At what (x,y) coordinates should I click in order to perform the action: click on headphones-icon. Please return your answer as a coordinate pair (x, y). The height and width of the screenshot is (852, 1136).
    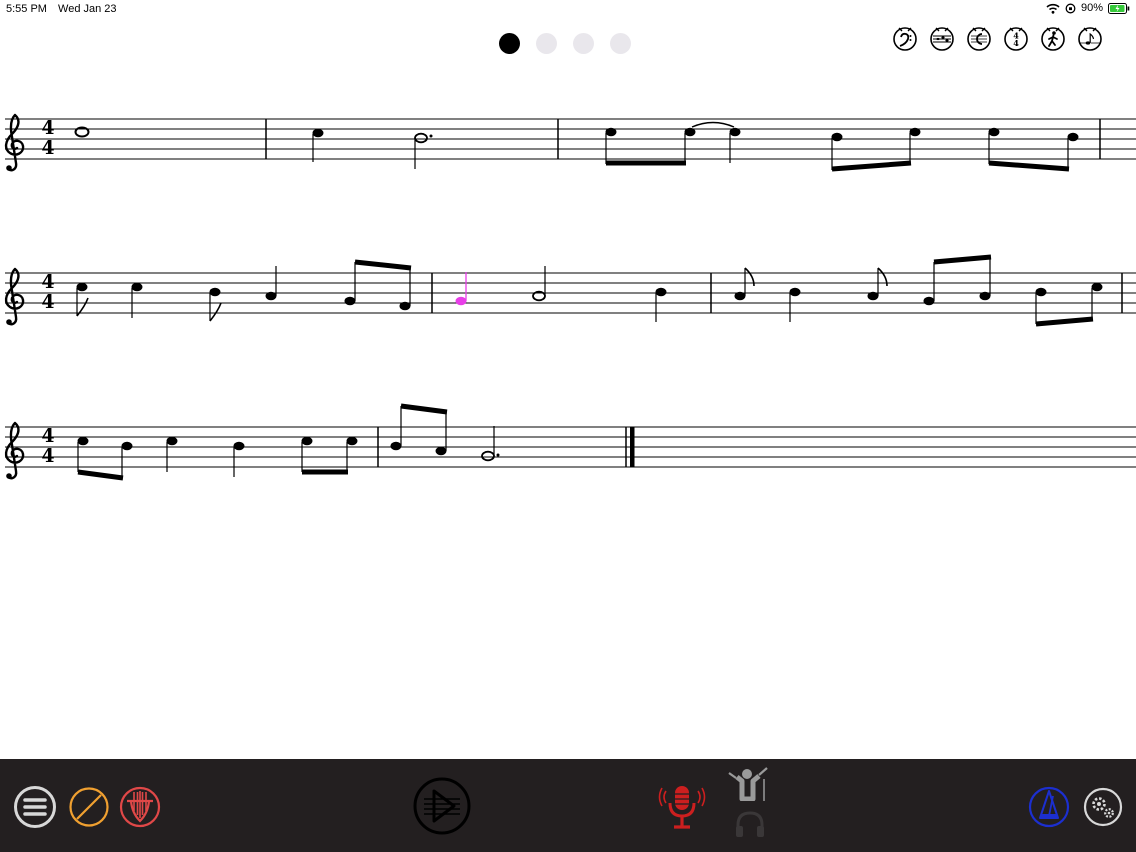
    Looking at the image, I should click on (750, 824).